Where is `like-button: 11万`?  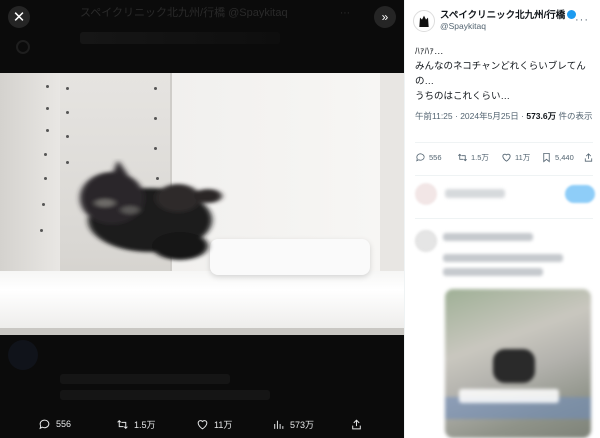
like-button: 11万 is located at coordinates (515, 157).